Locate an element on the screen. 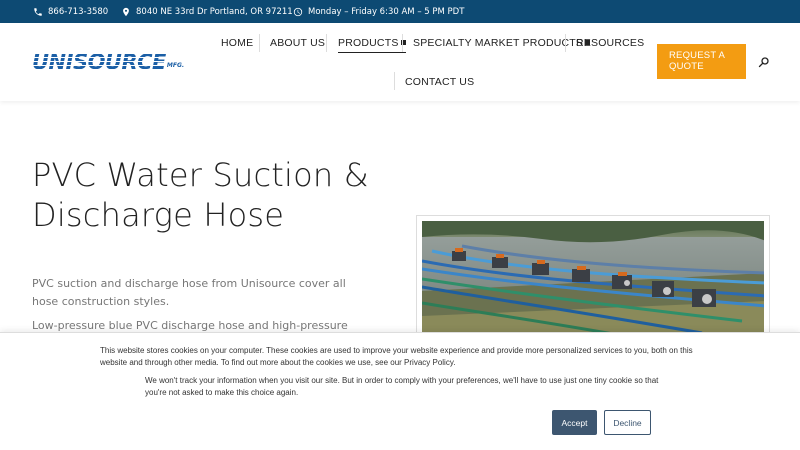  nav-resources: RESOURCES is located at coordinates (610, 43).